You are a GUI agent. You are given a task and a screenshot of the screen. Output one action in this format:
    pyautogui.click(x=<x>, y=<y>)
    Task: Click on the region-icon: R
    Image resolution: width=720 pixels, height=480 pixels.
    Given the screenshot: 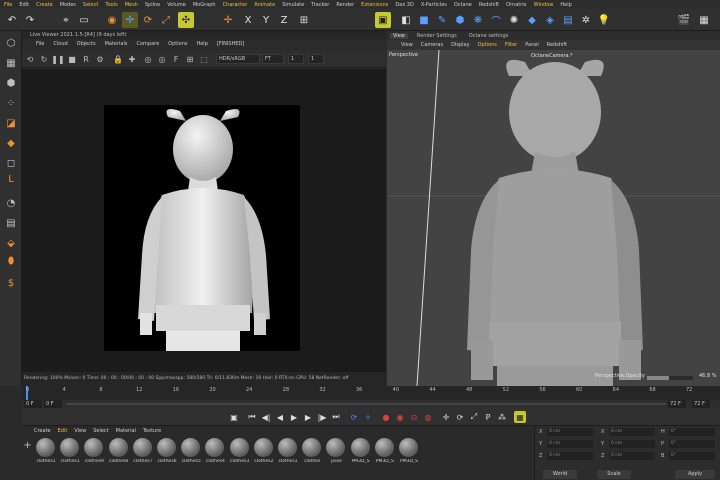 What is the action you would take?
    pyautogui.click(x=86, y=59)
    